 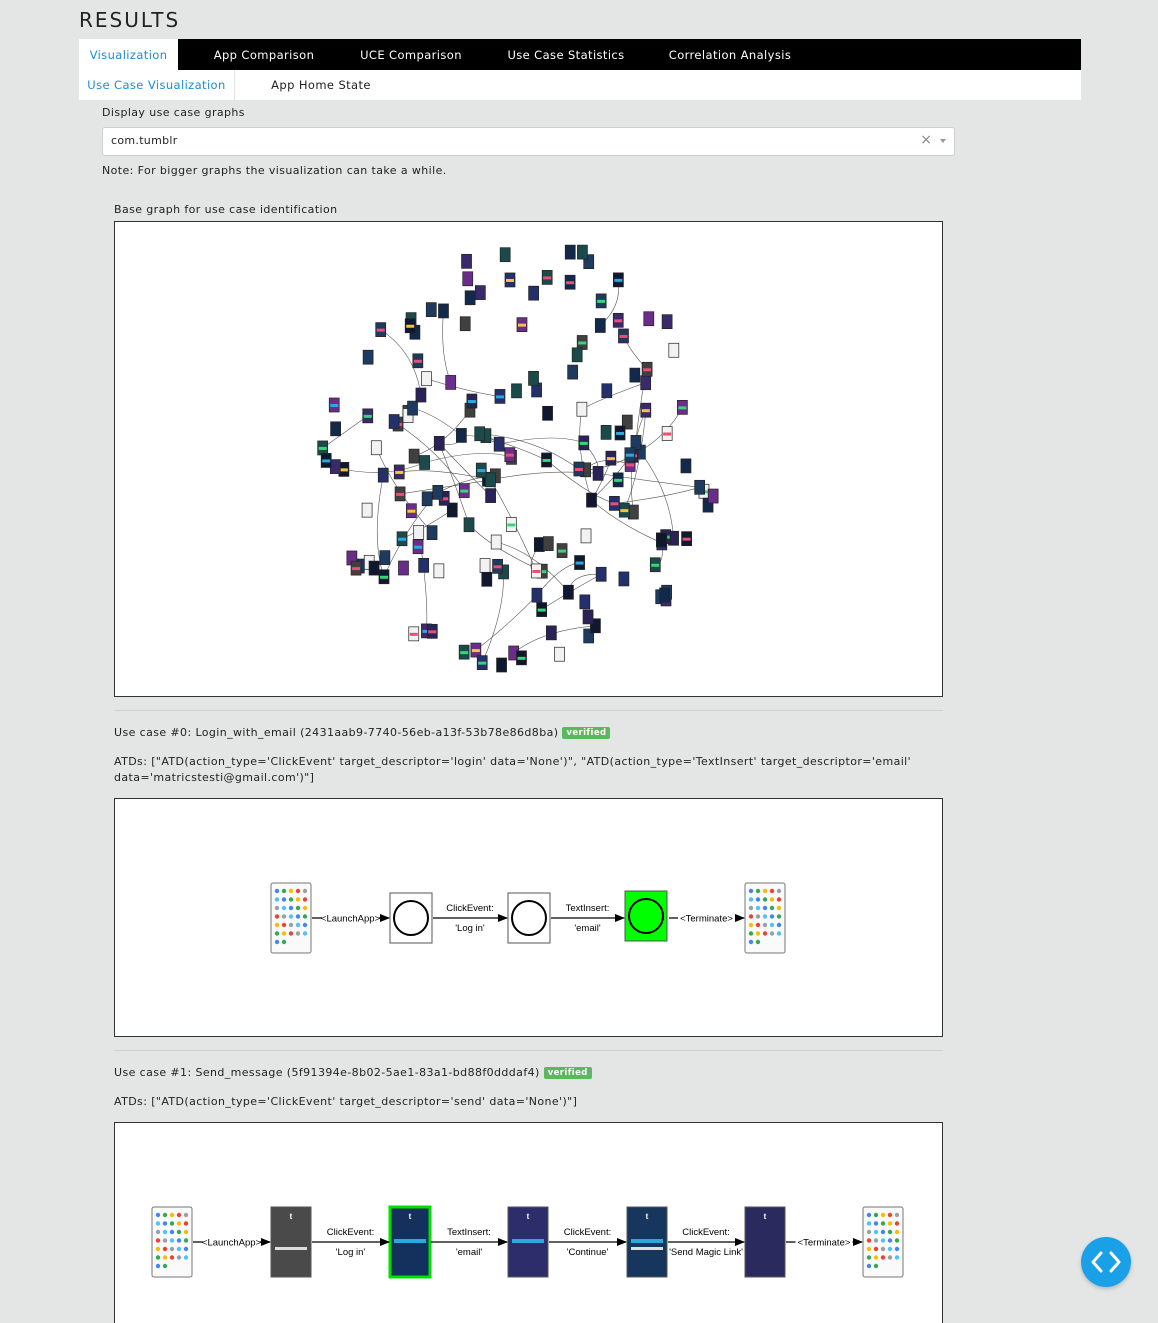 I want to click on code-view-button, so click(x=1106, y=1262).